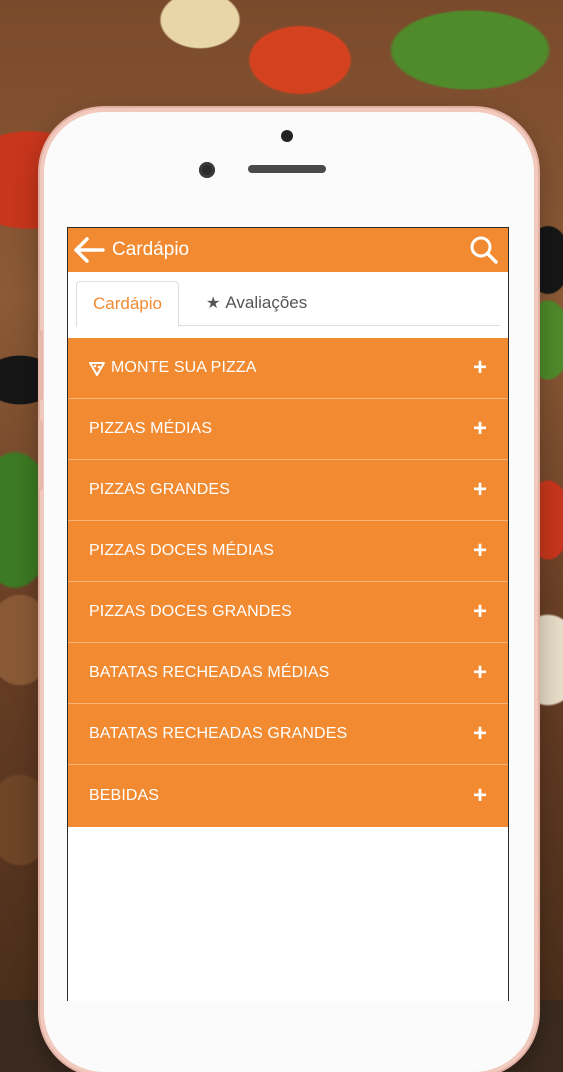 The width and height of the screenshot is (563, 1072). What do you see at coordinates (288, 551) in the screenshot?
I see `menu-item-pizzas-doces-medias: PIZZAS DOCES MÉDIAS +` at bounding box center [288, 551].